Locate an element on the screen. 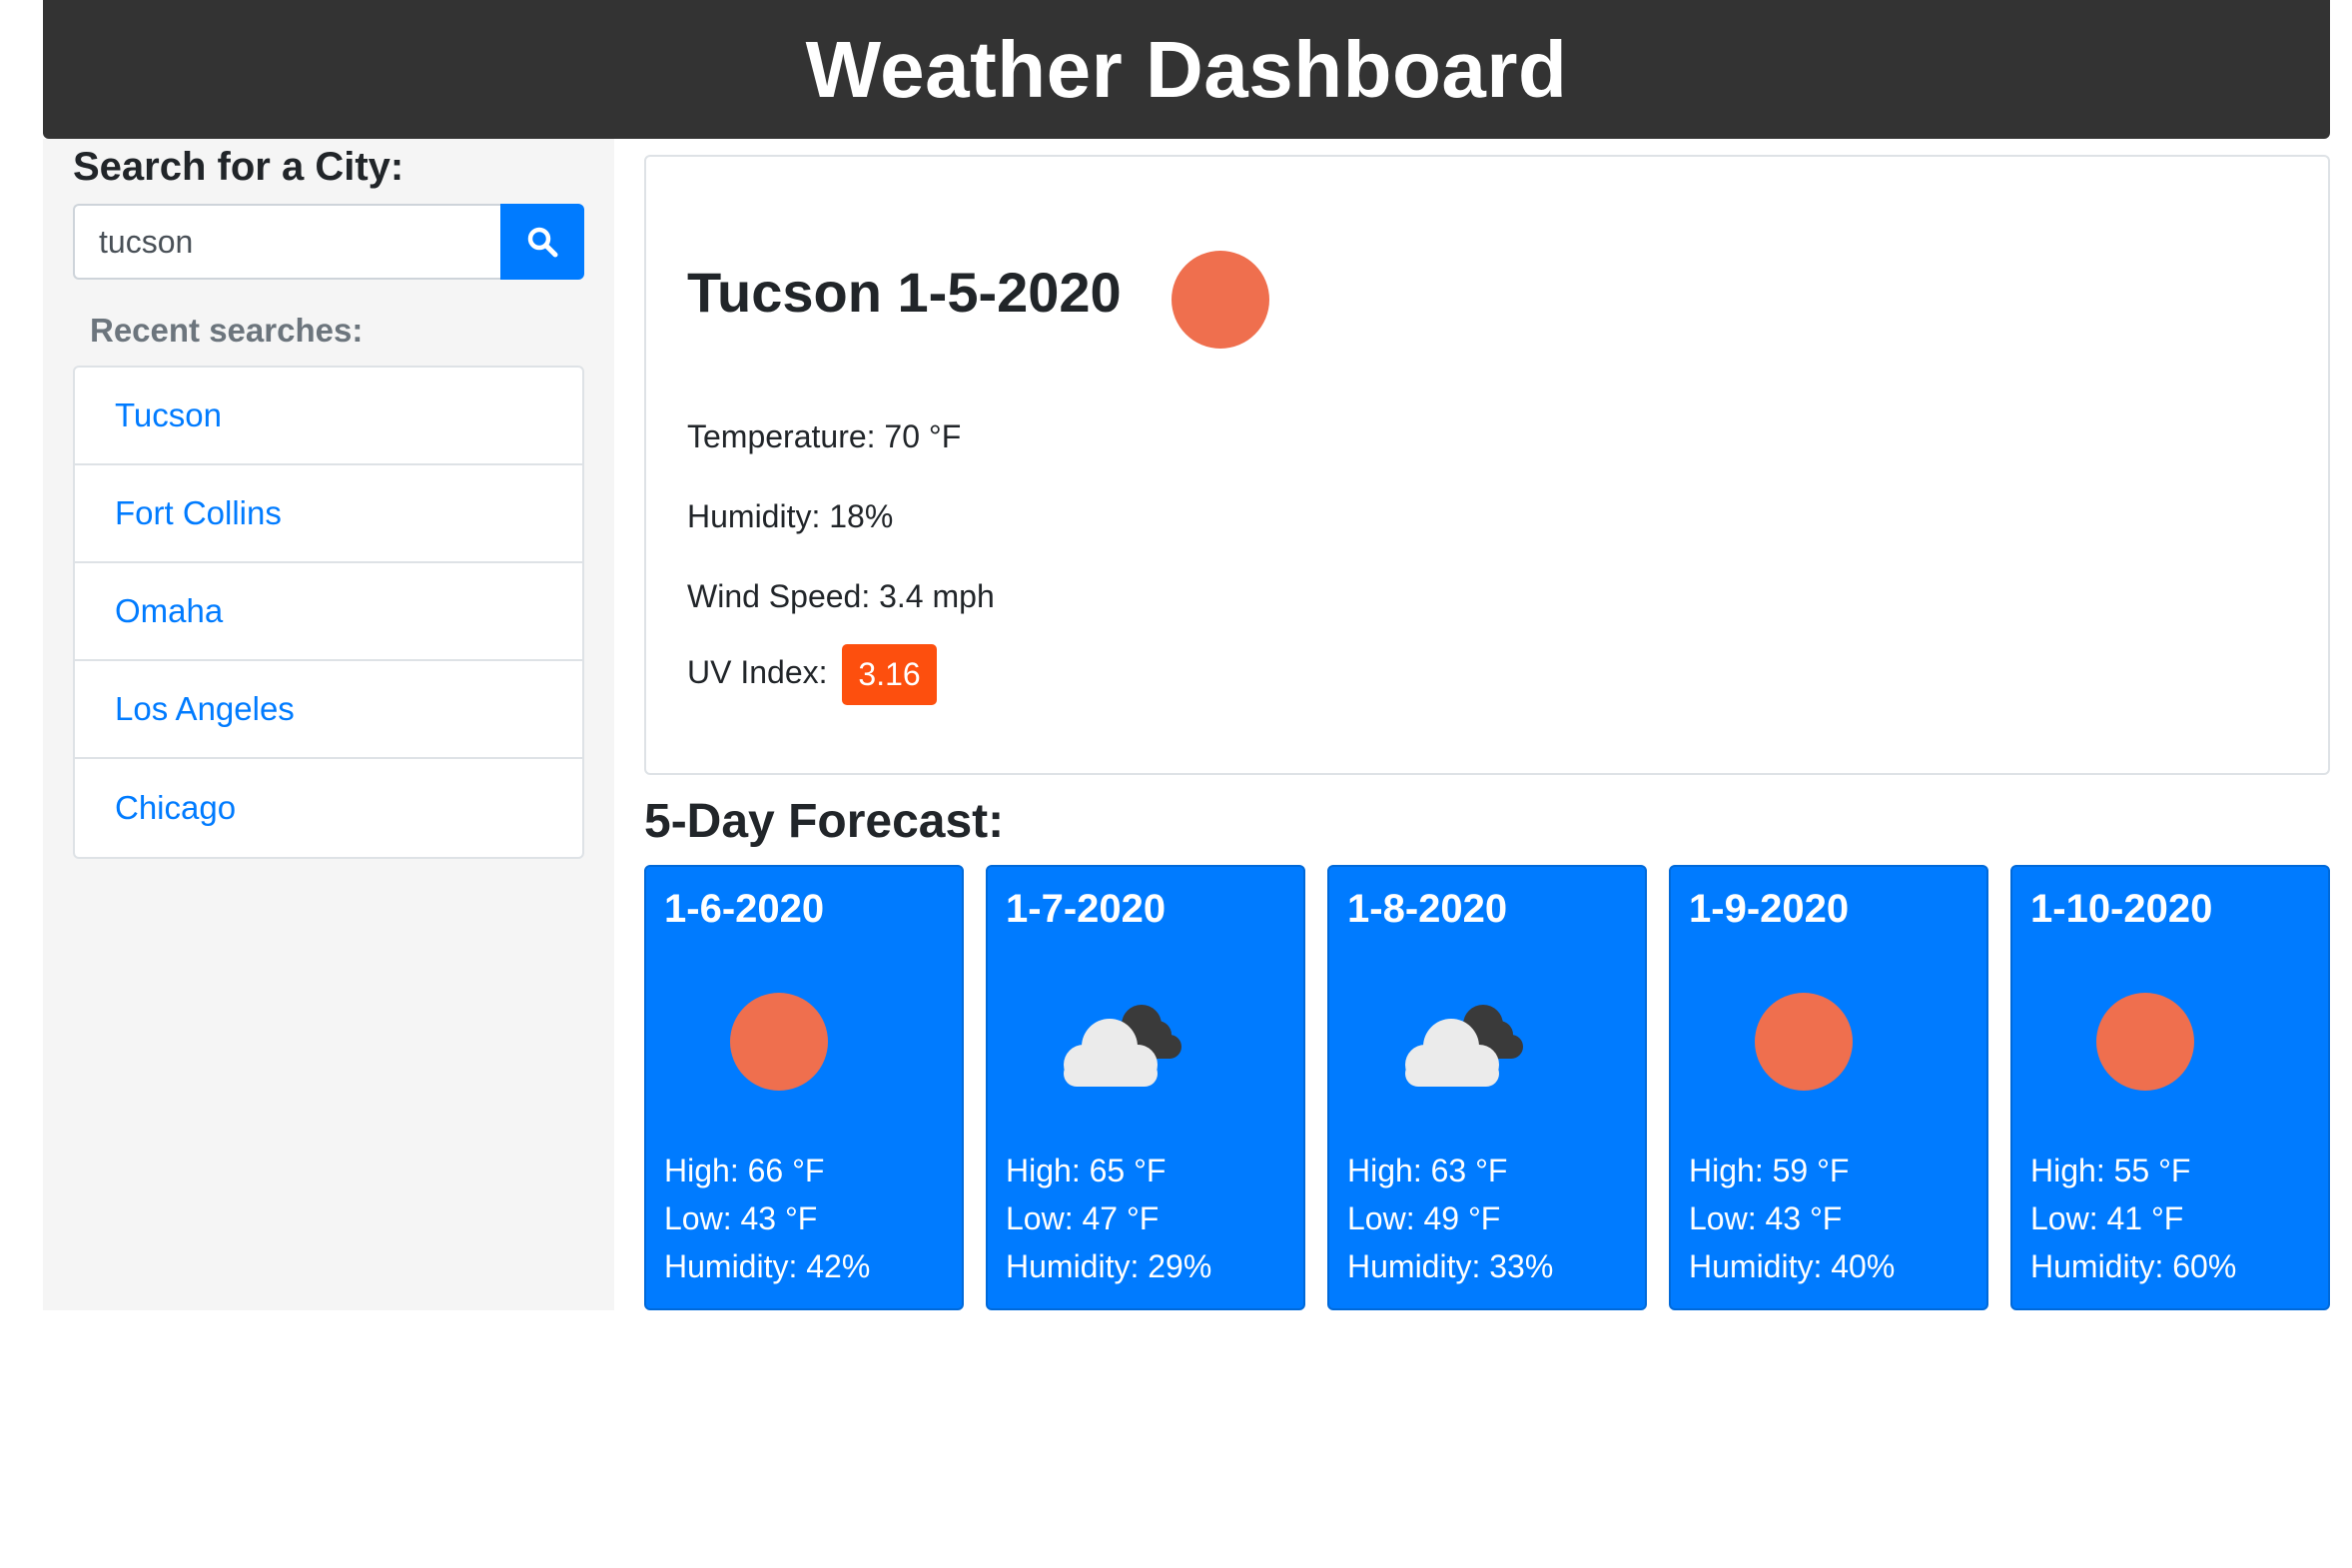 This screenshot has height=1568, width=2352. search-icon is located at coordinates (542, 242).